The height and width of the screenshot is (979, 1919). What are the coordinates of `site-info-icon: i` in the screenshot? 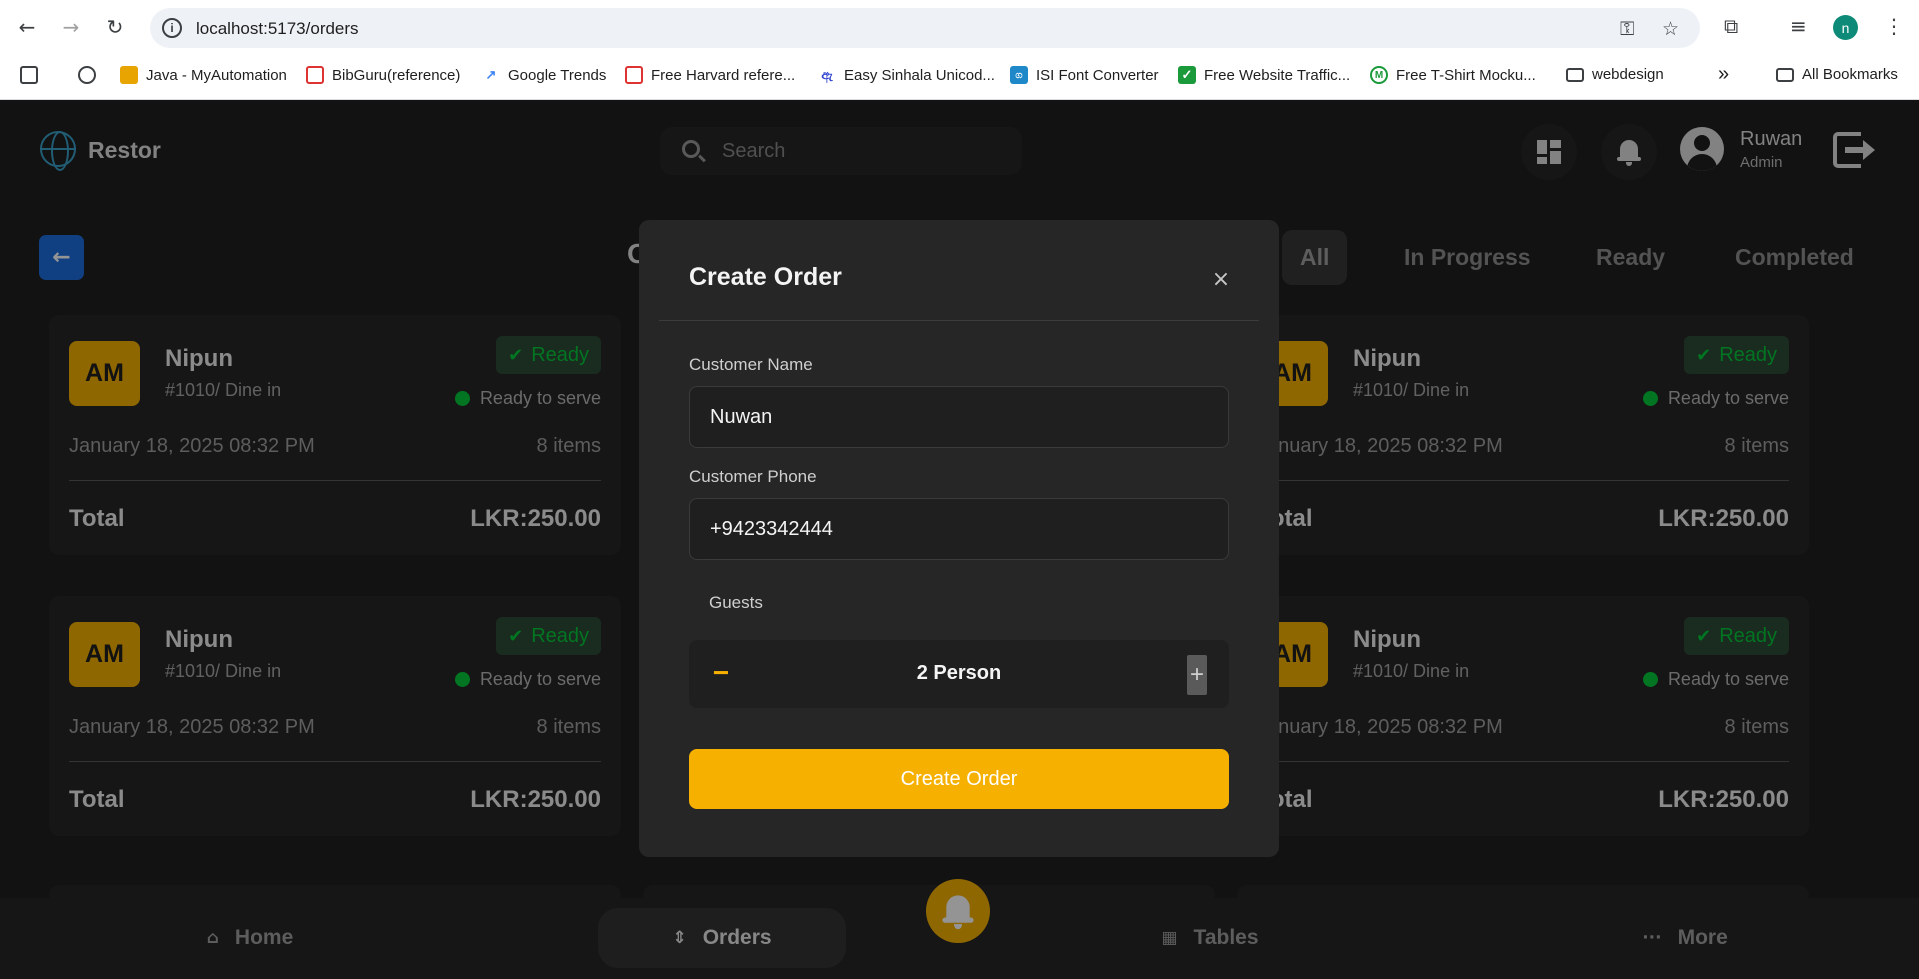 It's located at (172, 28).